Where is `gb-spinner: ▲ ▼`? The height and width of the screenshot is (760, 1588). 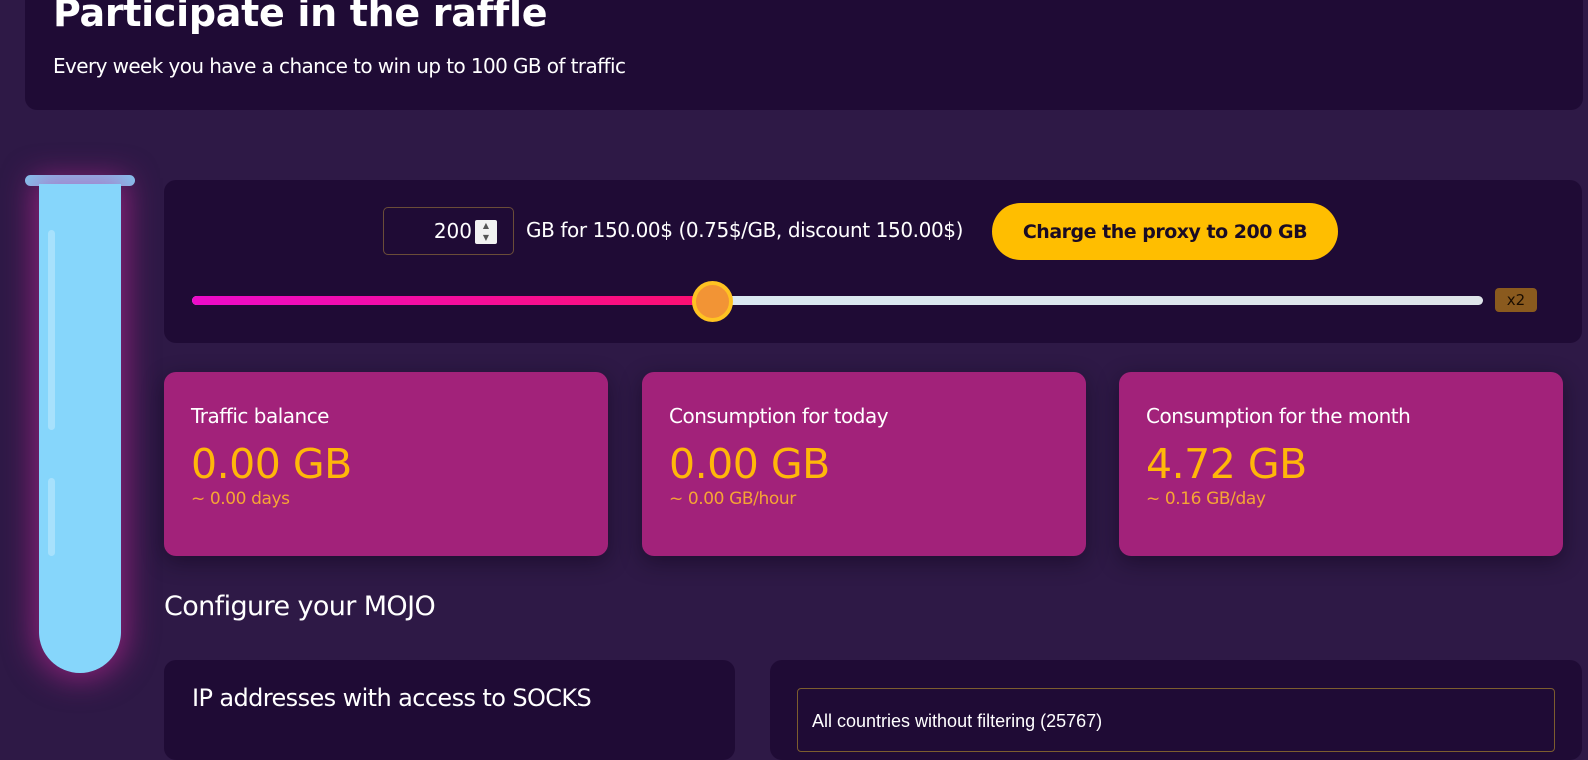
gb-spinner: ▲ ▼ is located at coordinates (486, 232).